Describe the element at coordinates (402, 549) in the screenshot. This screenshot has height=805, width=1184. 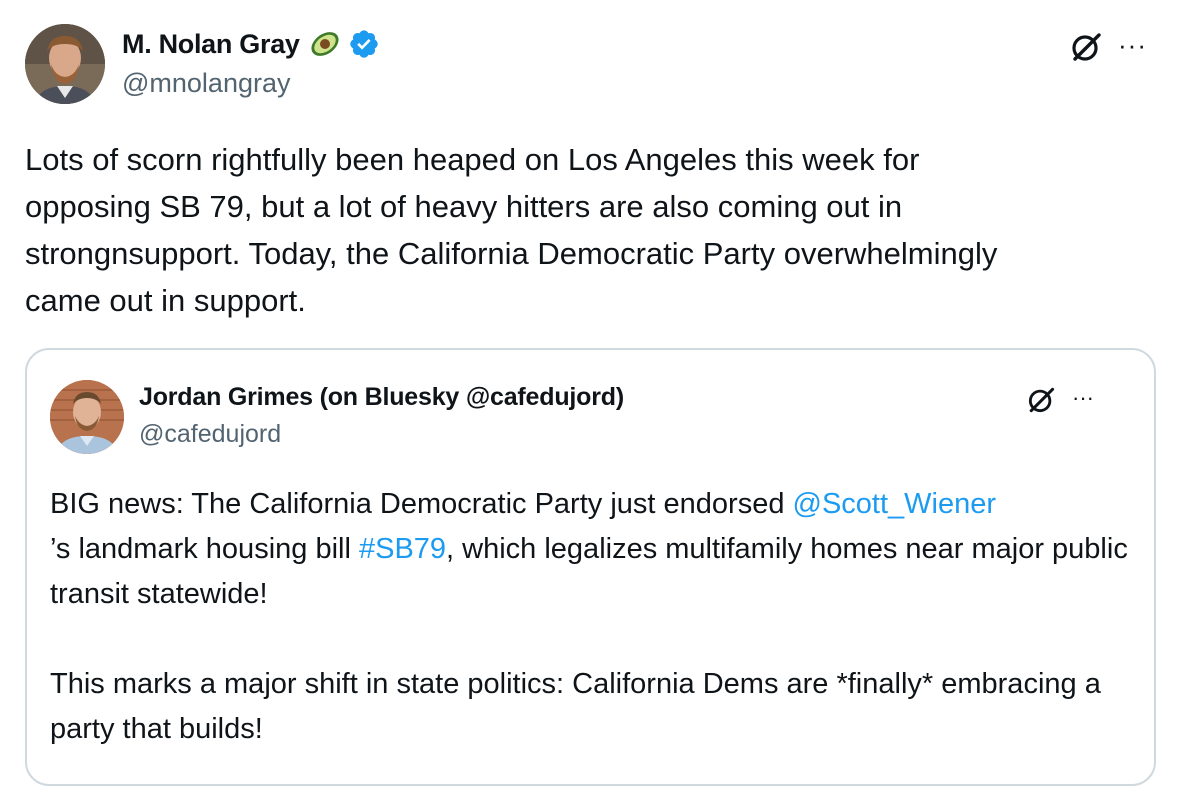
I see `hashtag-link: #SB79` at that location.